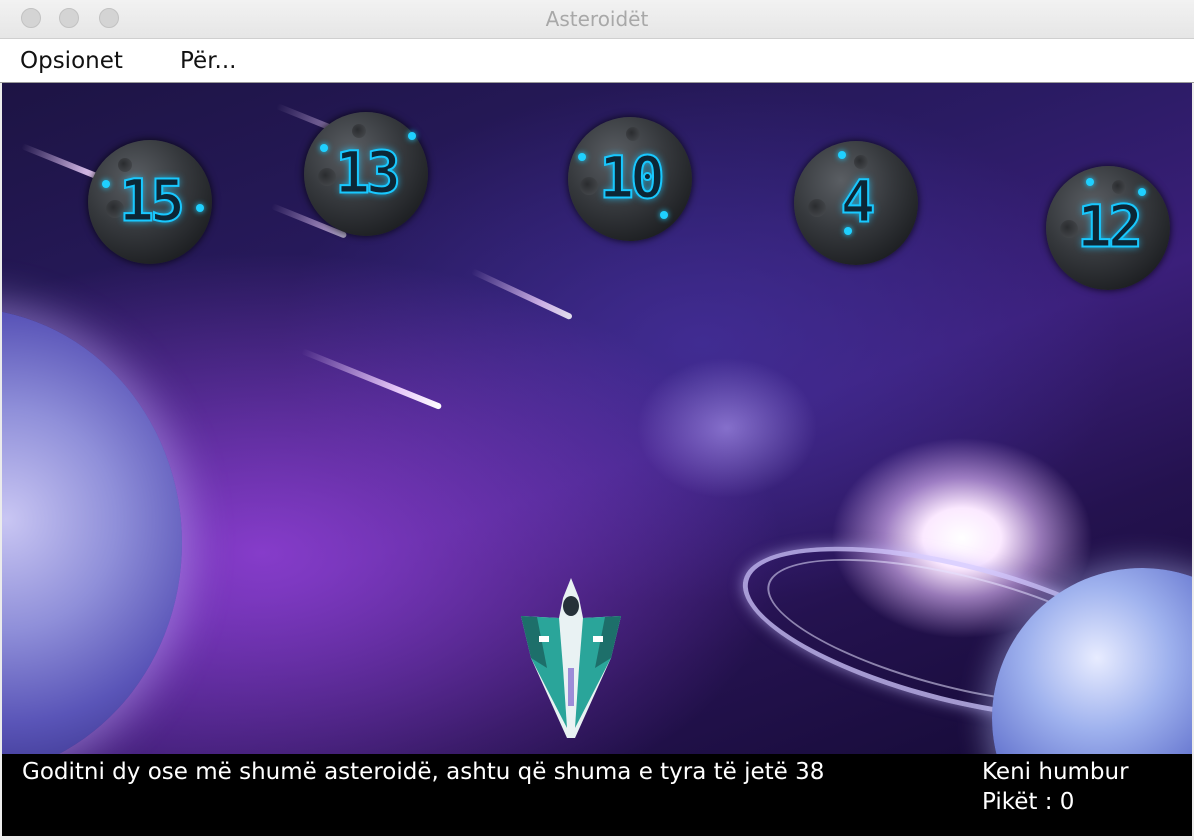 Image resolution: width=1194 pixels, height=840 pixels. I want to click on game-result-text: Keni humbur, so click(1055, 772).